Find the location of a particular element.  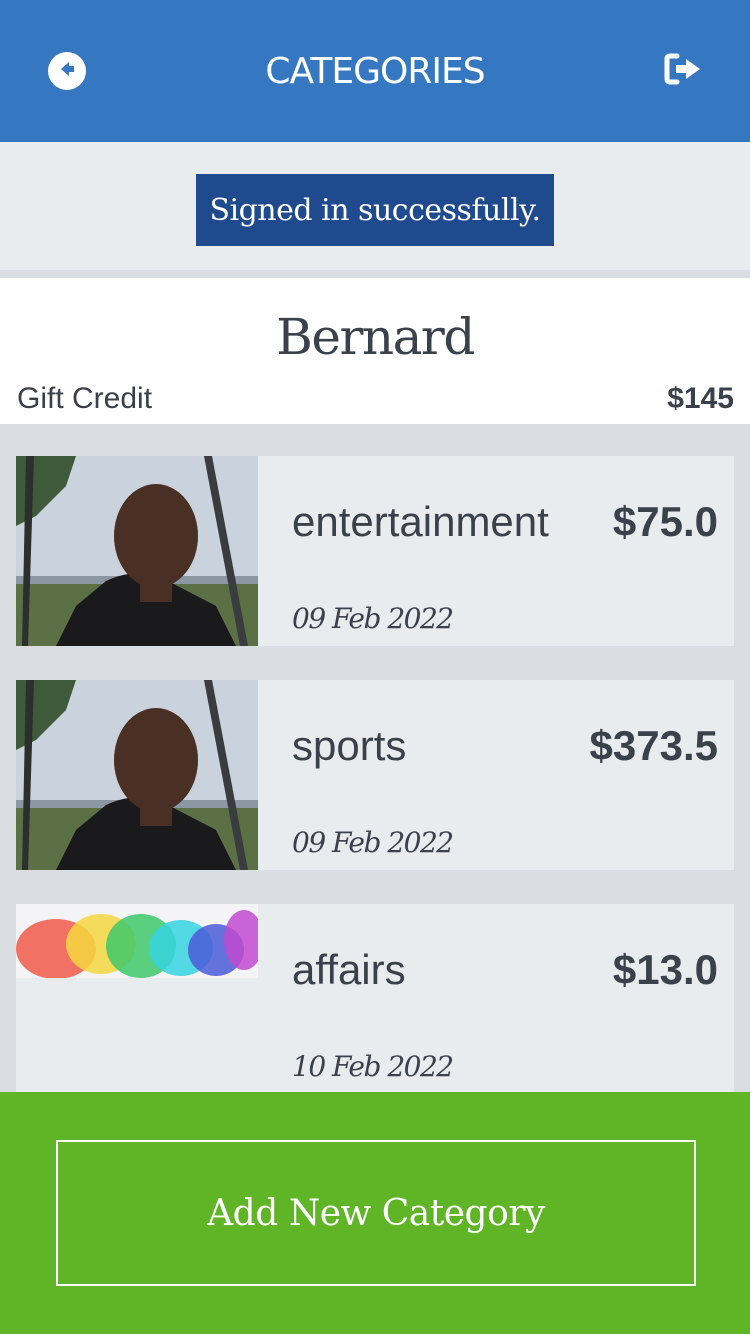

category-name: affairs is located at coordinates (349, 969).